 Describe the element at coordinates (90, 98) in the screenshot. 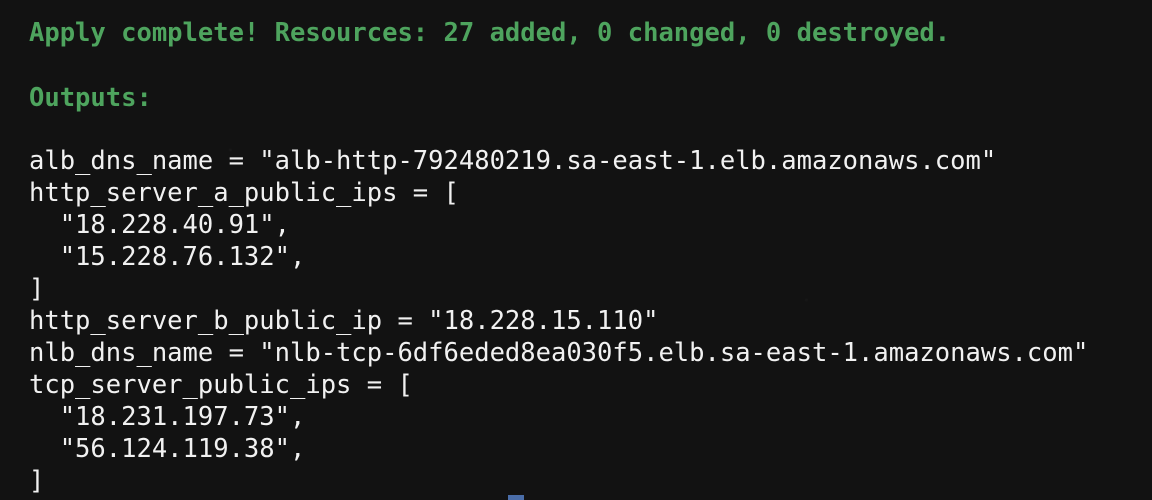

I see `outputs-header: Outputs:` at that location.